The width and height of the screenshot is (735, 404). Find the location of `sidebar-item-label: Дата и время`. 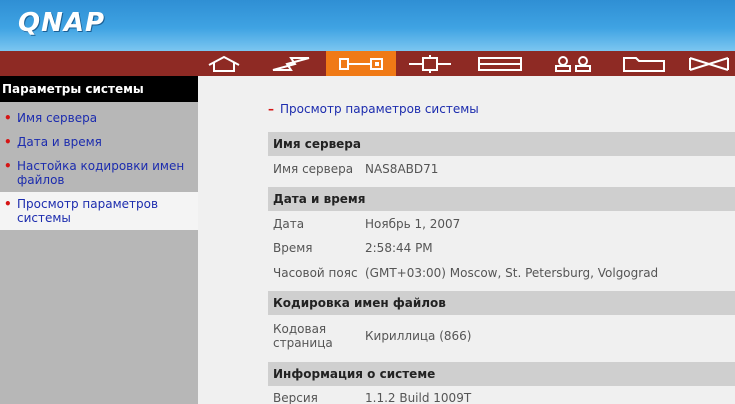

sidebar-item-label: Дата и время is located at coordinates (59, 142).